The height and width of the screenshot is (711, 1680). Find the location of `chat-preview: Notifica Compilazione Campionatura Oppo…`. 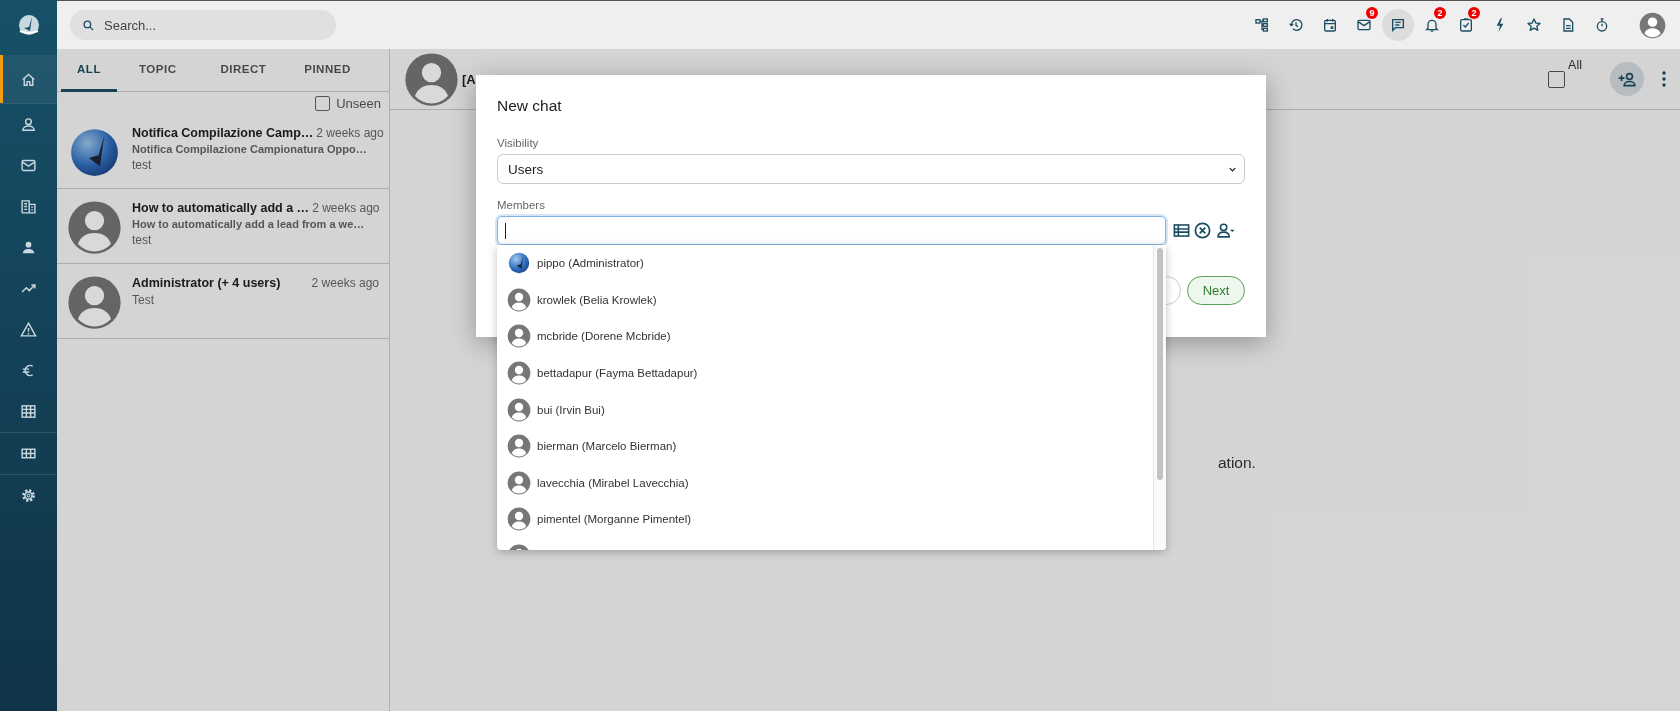

chat-preview: Notifica Compilazione Campionatura Oppo… is located at coordinates (250, 149).